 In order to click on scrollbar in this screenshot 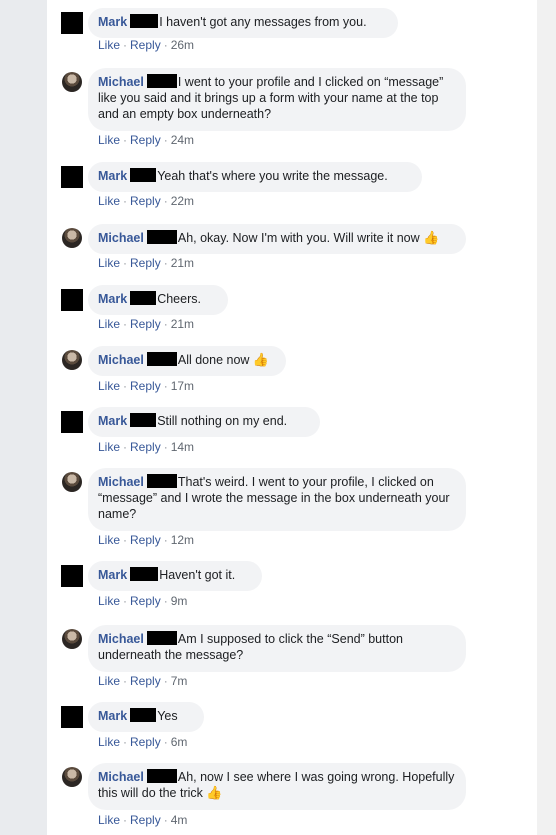, I will do `click(546, 417)`.